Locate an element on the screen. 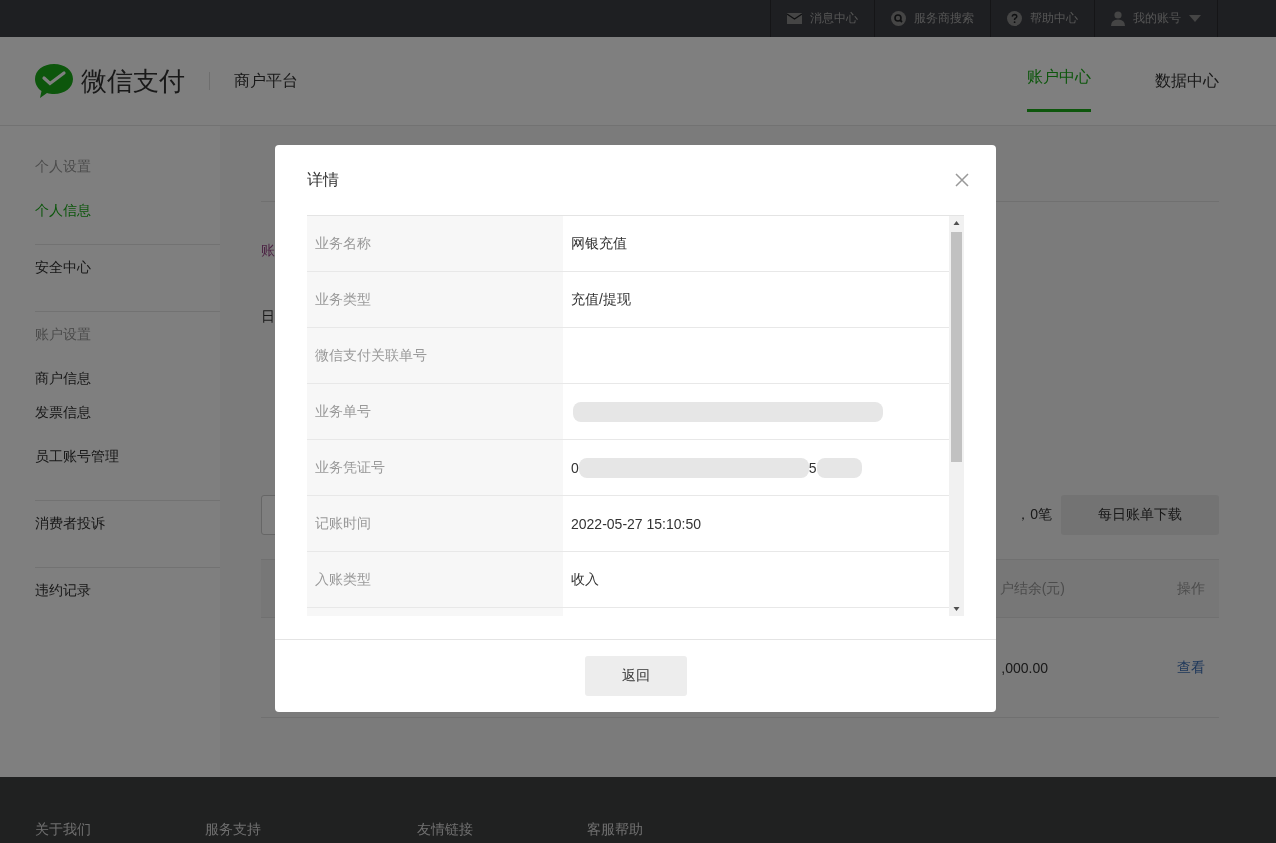  summary-text: ，0笔 is located at coordinates (1034, 515).